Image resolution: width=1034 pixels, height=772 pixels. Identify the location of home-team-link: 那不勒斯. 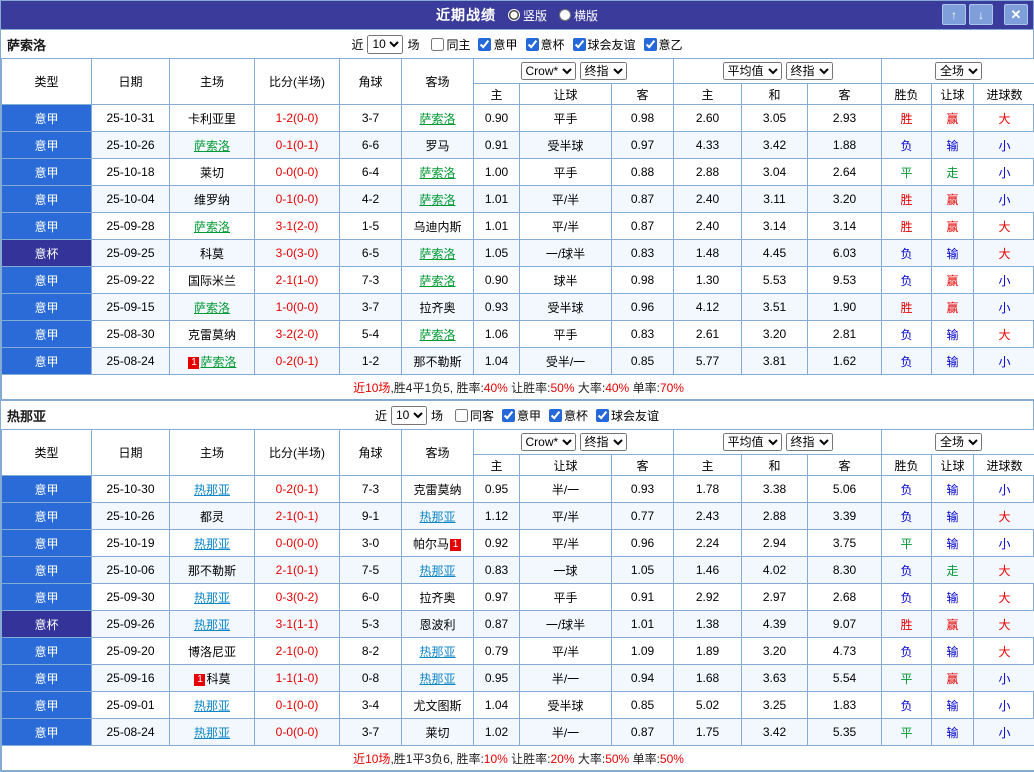
(212, 571).